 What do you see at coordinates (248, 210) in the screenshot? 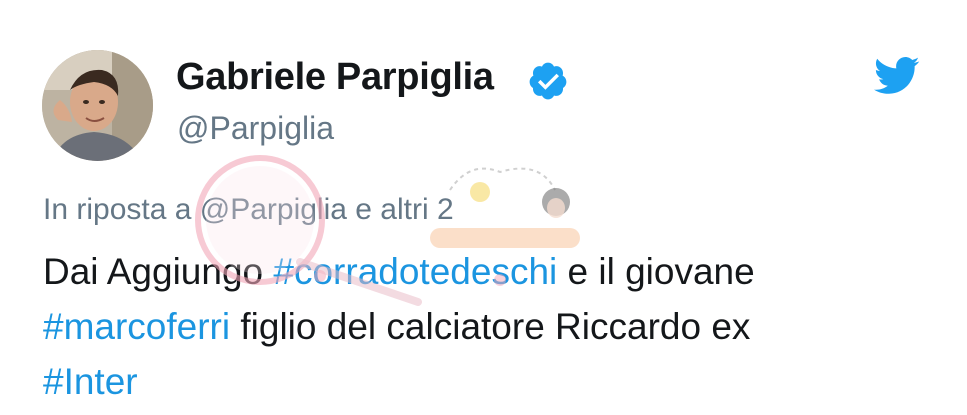
I see `reply-context: In riposta a @Parpiglia e altri 2` at bounding box center [248, 210].